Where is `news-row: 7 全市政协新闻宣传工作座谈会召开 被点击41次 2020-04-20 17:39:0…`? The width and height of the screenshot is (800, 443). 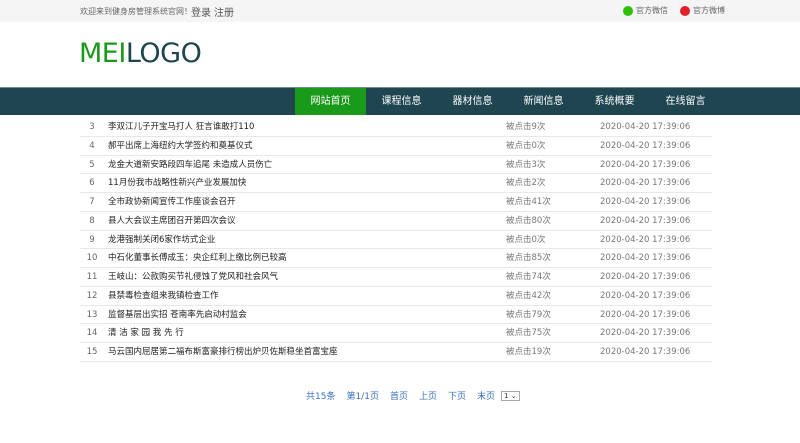
news-row: 7 全市政协新闻宣传工作座谈会召开 被点击41次 2020-04-20 17:39:0… is located at coordinates (396, 202).